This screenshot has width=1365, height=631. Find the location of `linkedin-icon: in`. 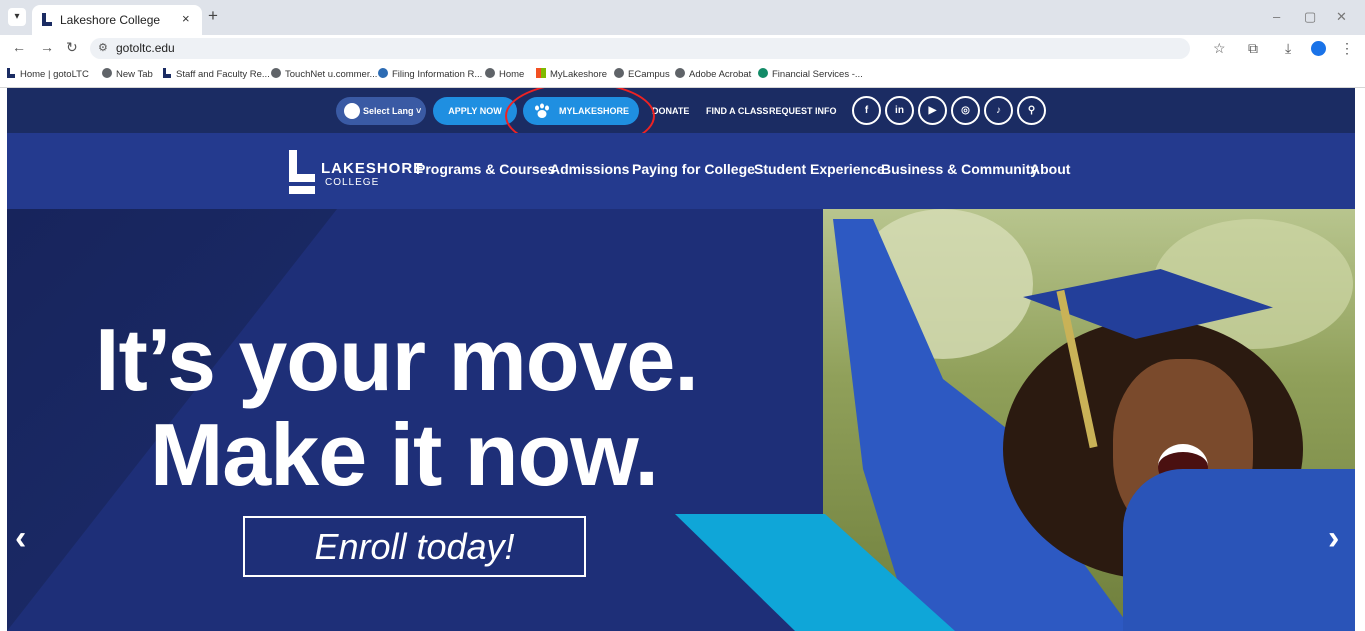

linkedin-icon: in is located at coordinates (899, 110).